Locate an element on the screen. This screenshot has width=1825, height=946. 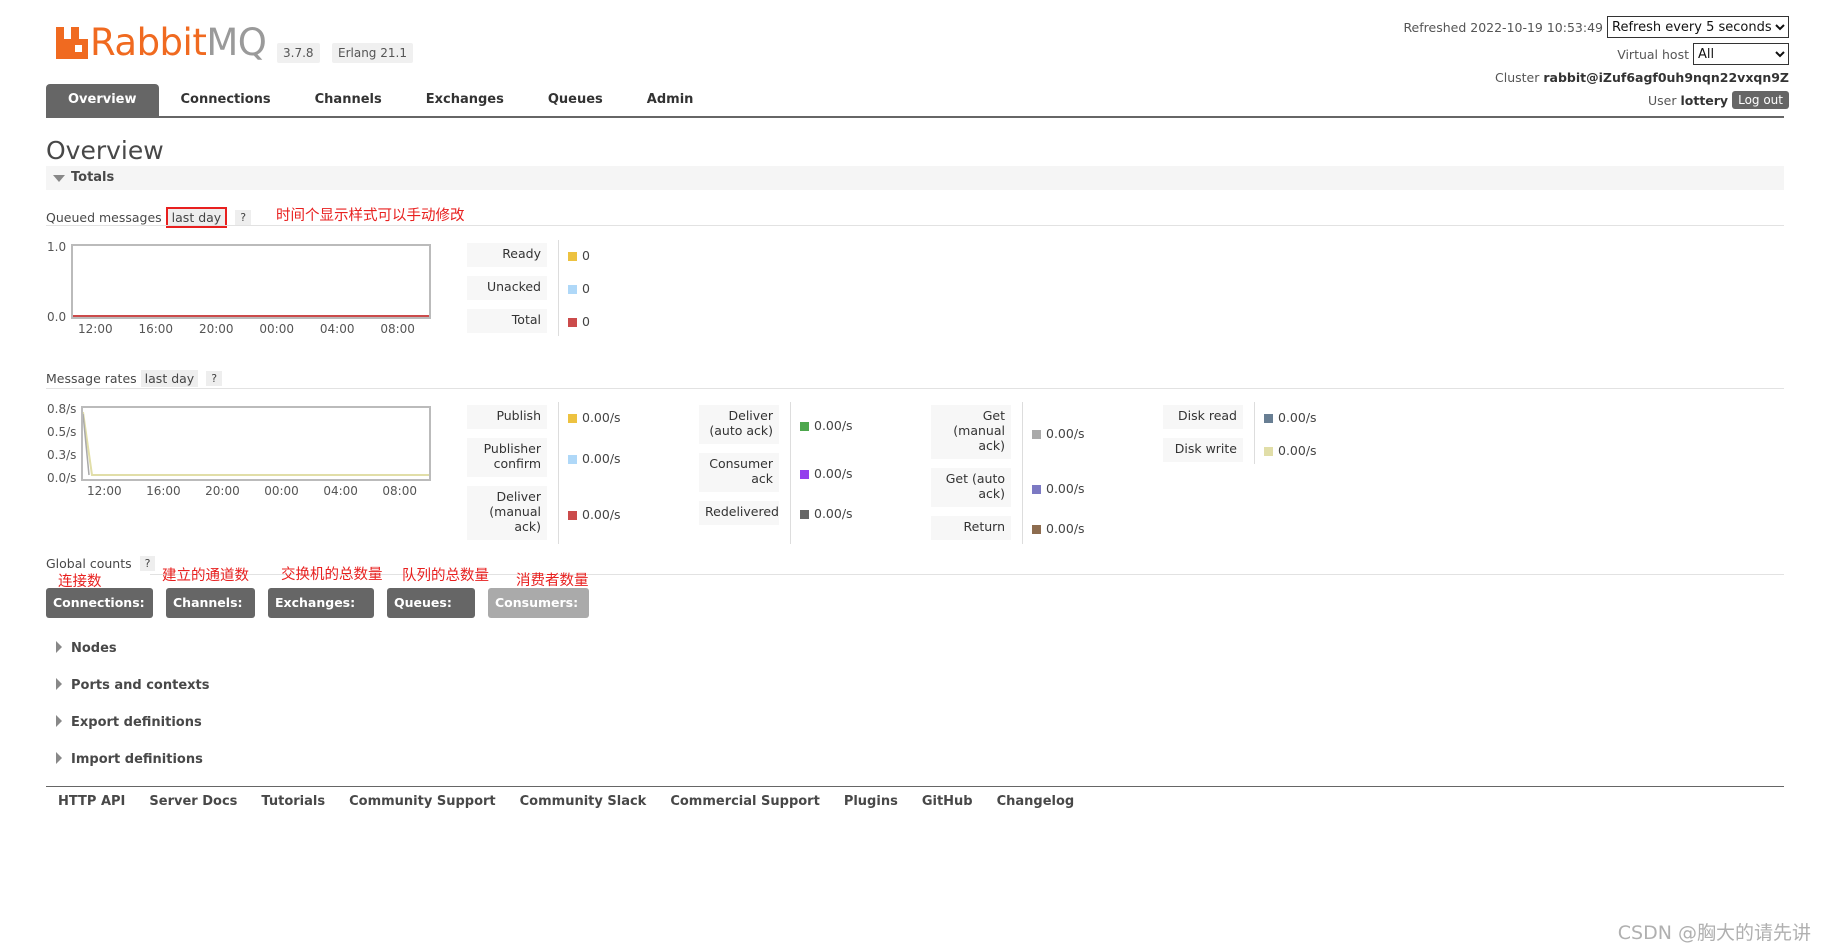
rates-x-tick: 04:00 is located at coordinates (340, 491).